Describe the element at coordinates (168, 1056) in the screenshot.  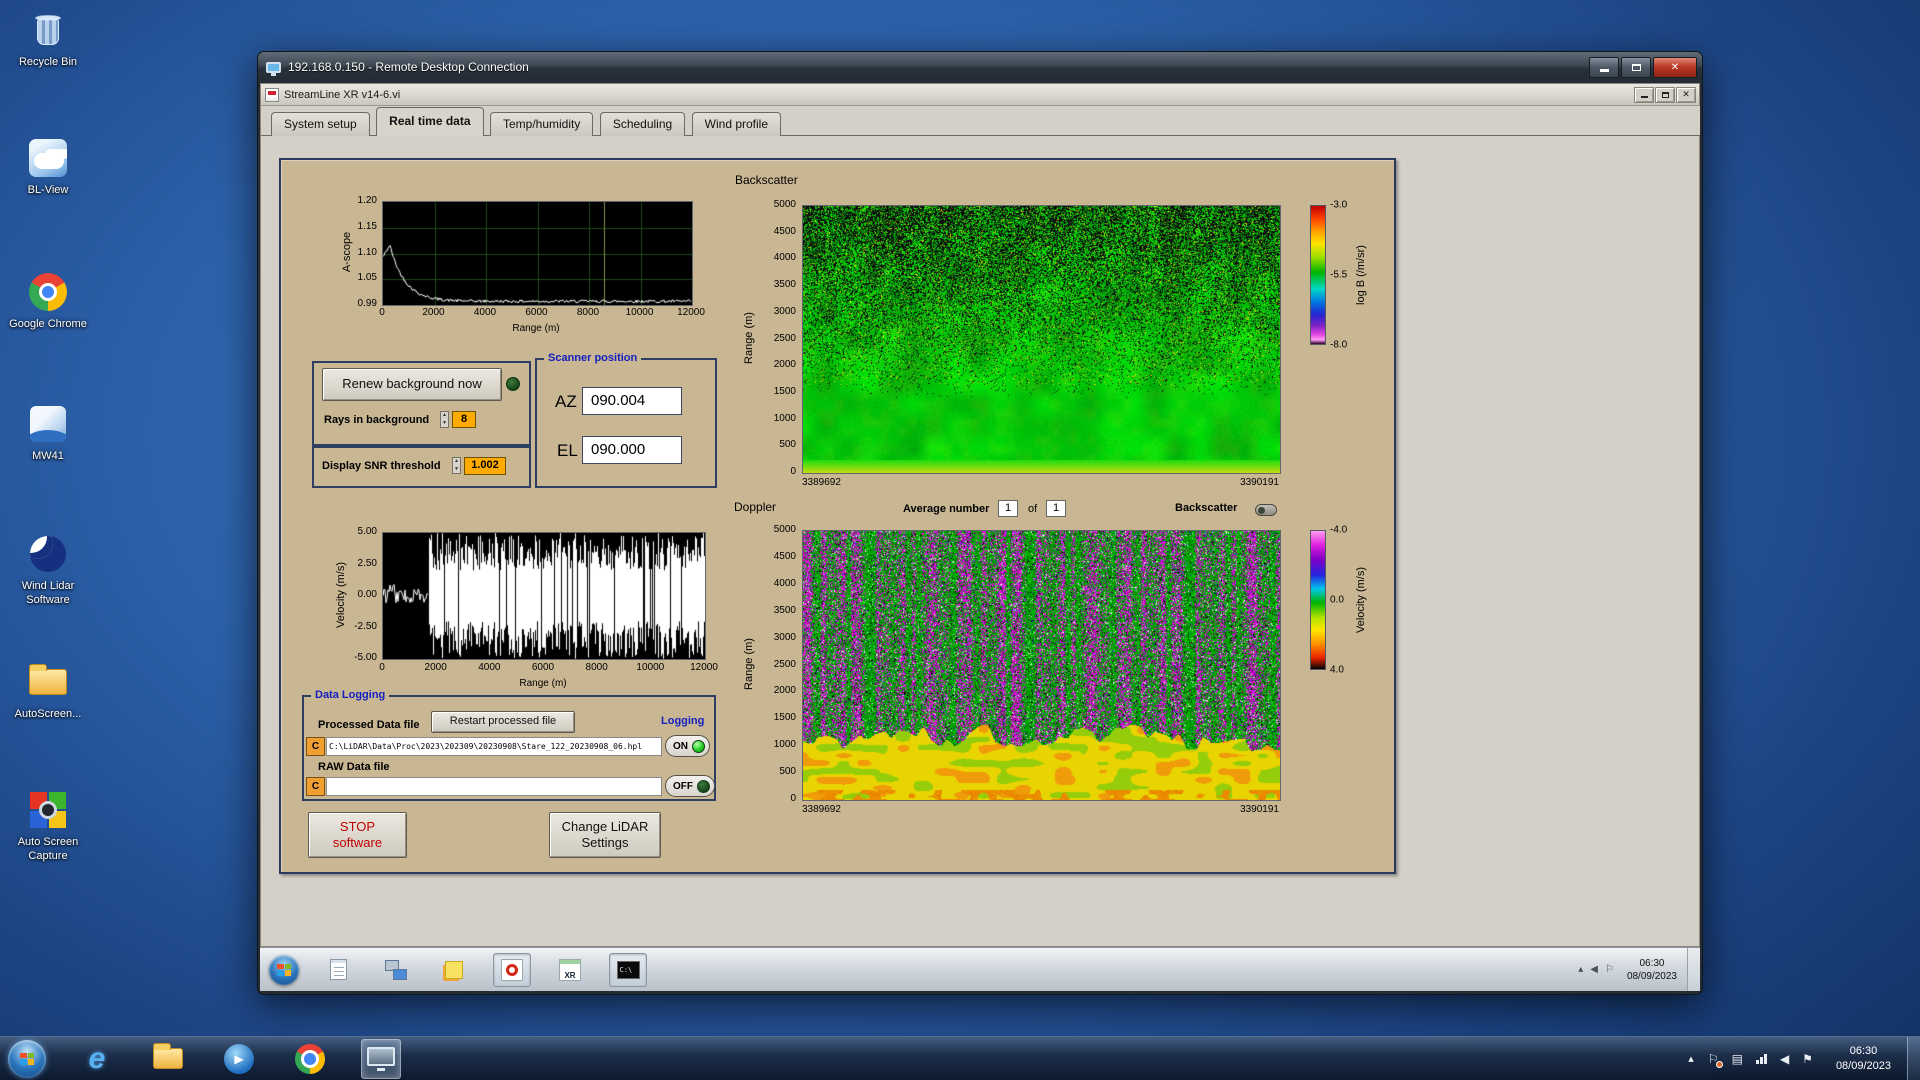
I see `folder-icon` at that location.